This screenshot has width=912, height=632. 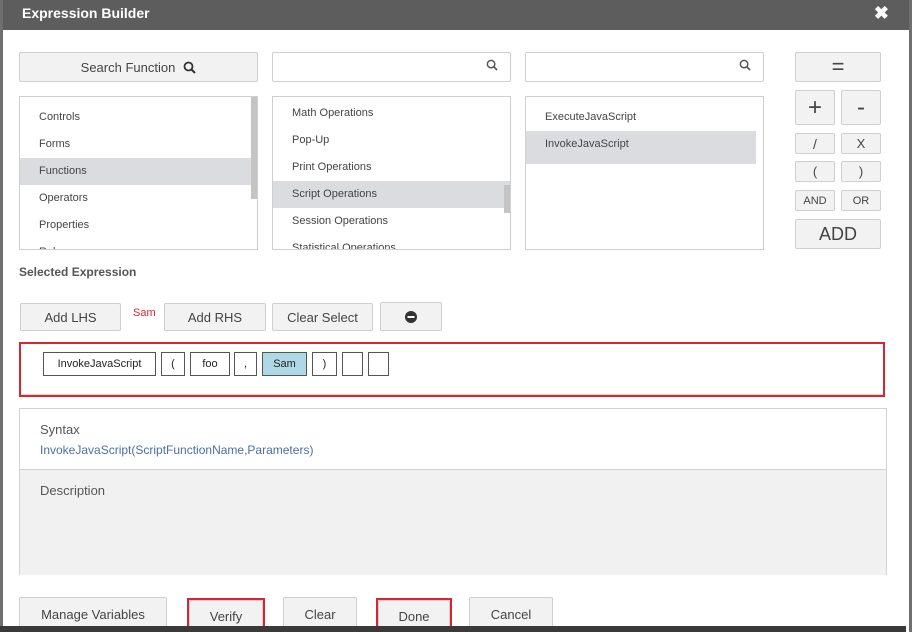 What do you see at coordinates (644, 173) in the screenshot?
I see `function-list: ExecuteJavaScript InvokeJavaScript` at bounding box center [644, 173].